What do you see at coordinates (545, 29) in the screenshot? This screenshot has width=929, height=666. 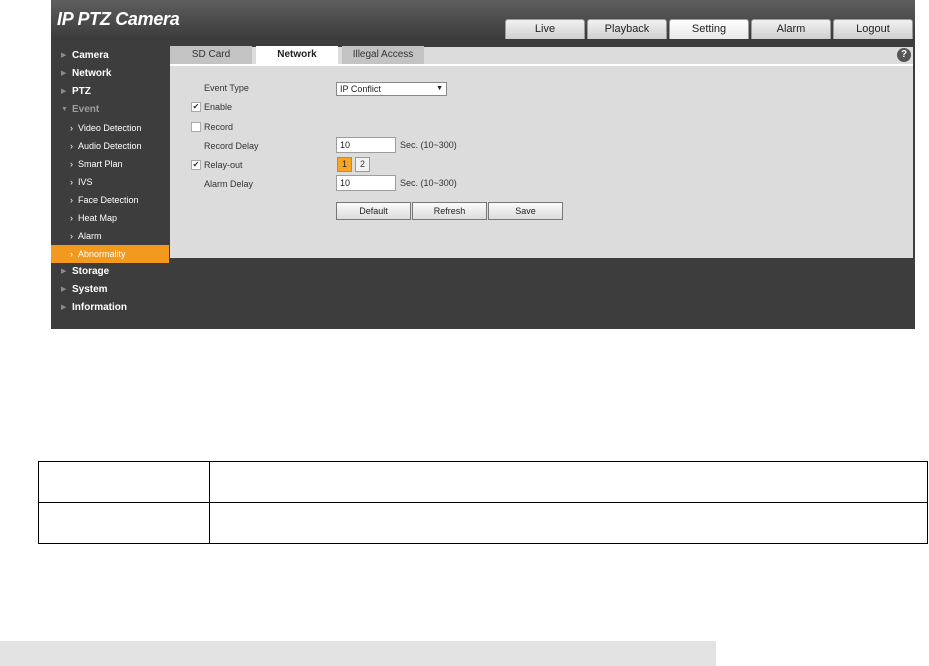 I see `nav-live-button: Live` at bounding box center [545, 29].